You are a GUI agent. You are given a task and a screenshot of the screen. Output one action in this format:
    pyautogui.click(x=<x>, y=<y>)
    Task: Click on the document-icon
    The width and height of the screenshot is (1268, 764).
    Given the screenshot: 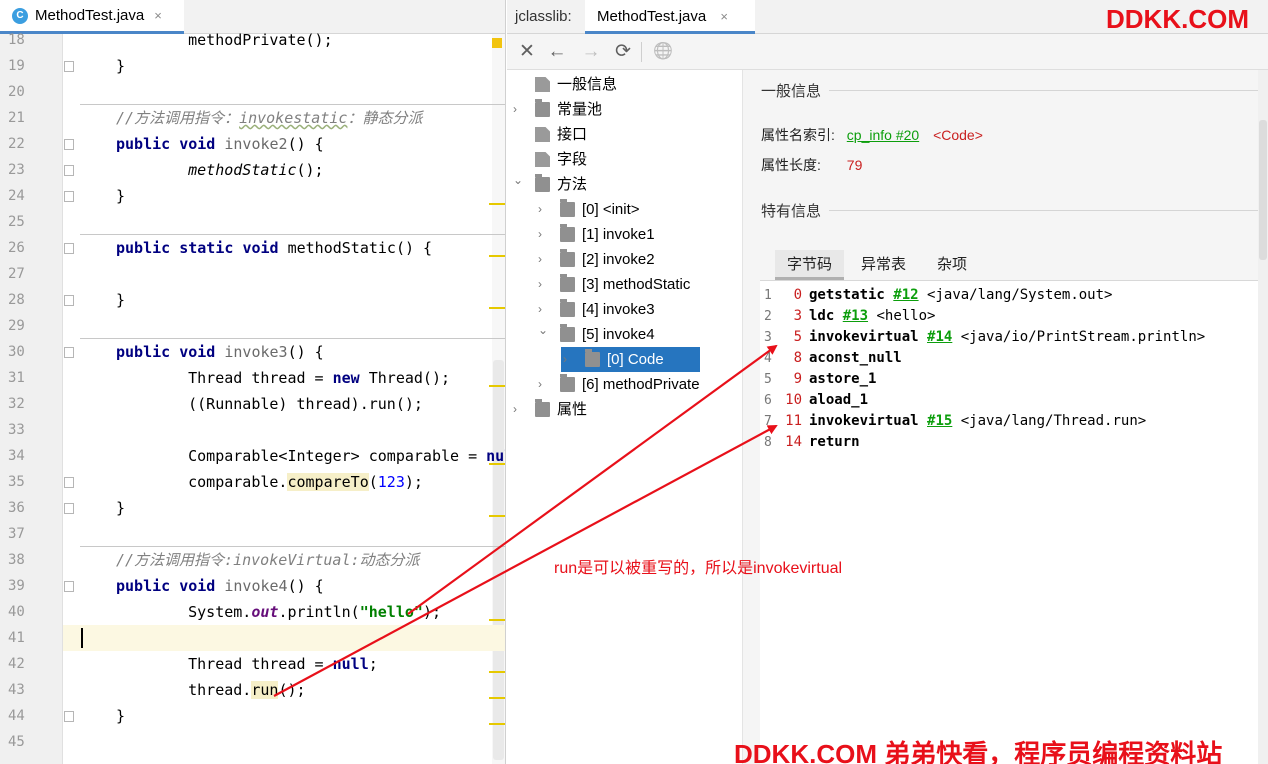 What is the action you would take?
    pyautogui.click(x=542, y=134)
    